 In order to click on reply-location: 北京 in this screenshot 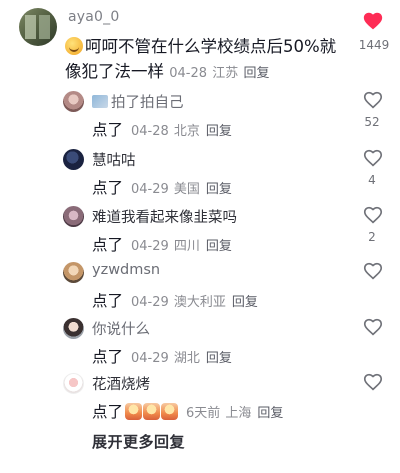, I will do `click(186, 131)`.